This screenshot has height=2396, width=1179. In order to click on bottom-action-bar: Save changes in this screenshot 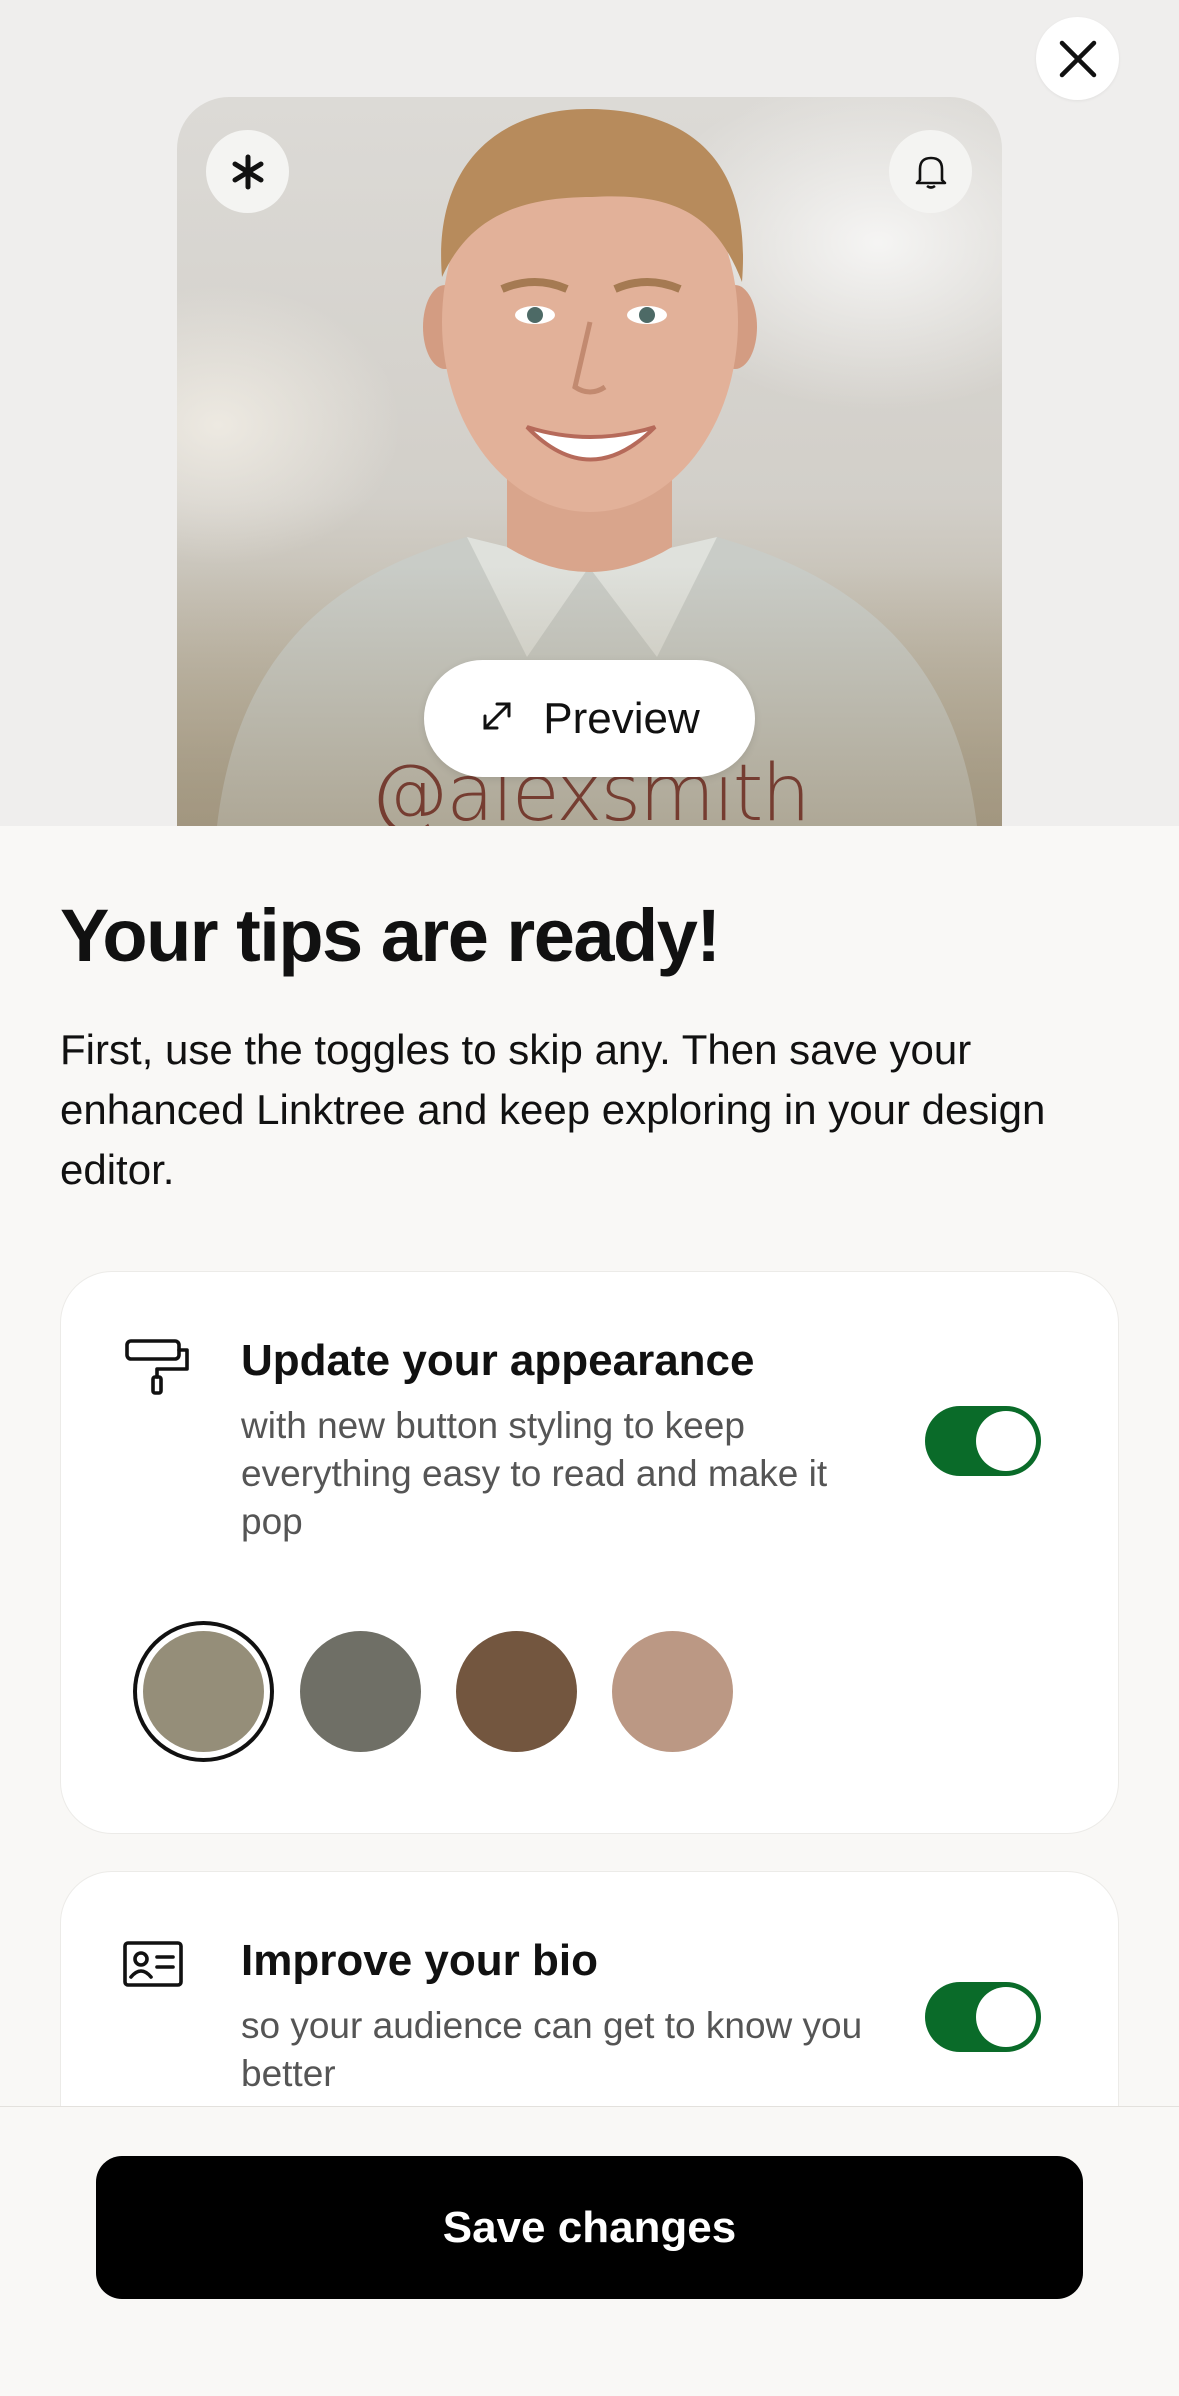, I will do `click(589, 2251)`.